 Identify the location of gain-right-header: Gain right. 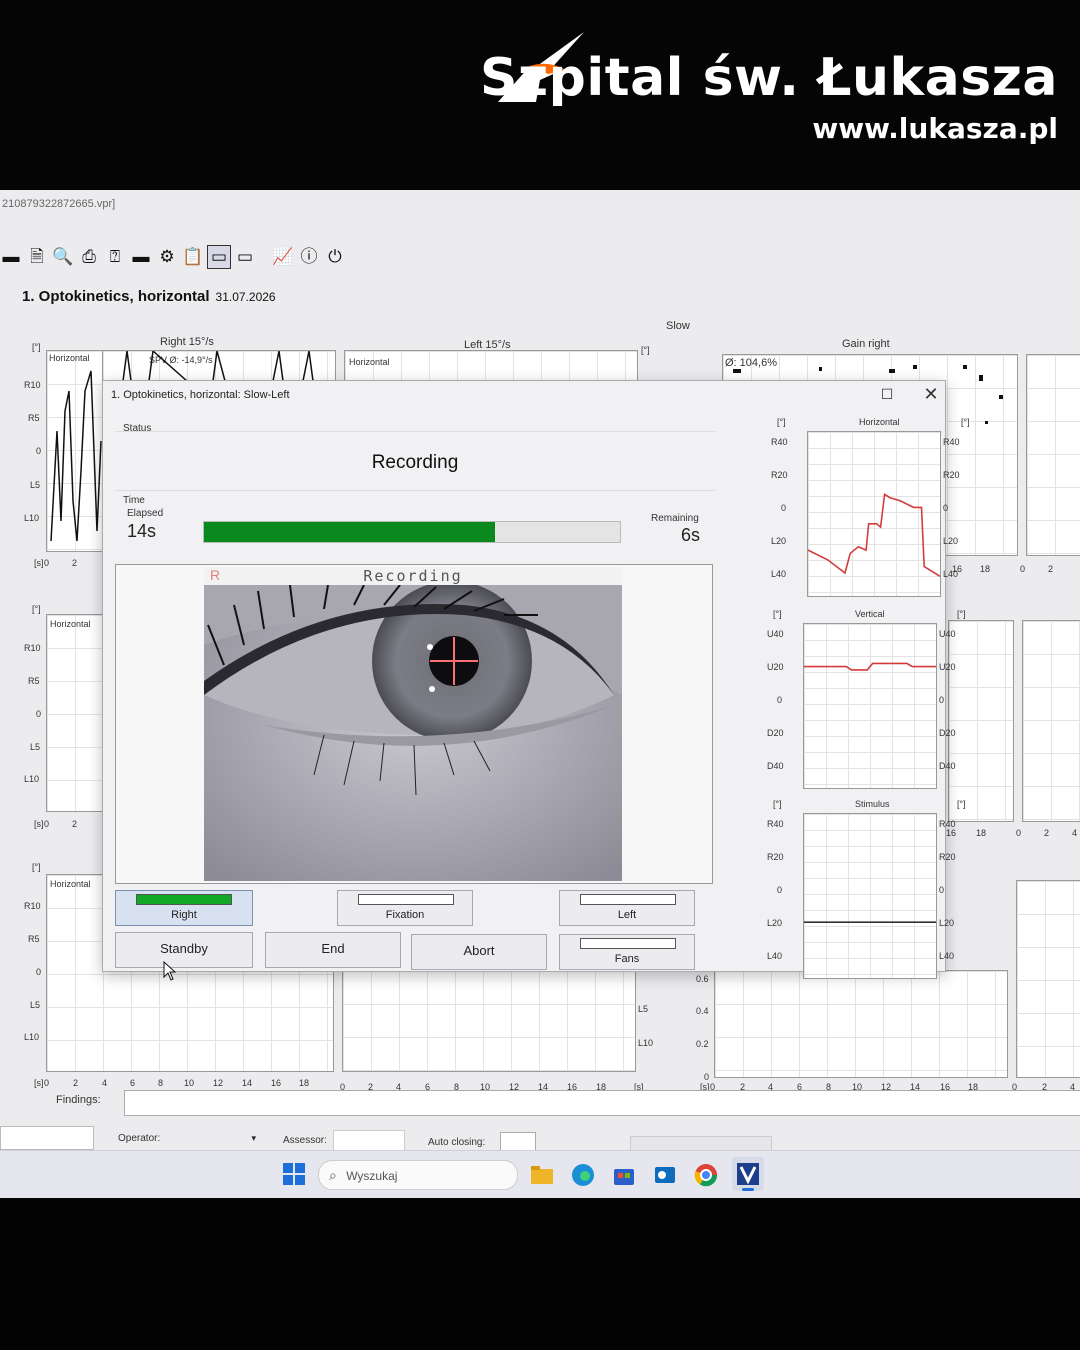
(866, 344).